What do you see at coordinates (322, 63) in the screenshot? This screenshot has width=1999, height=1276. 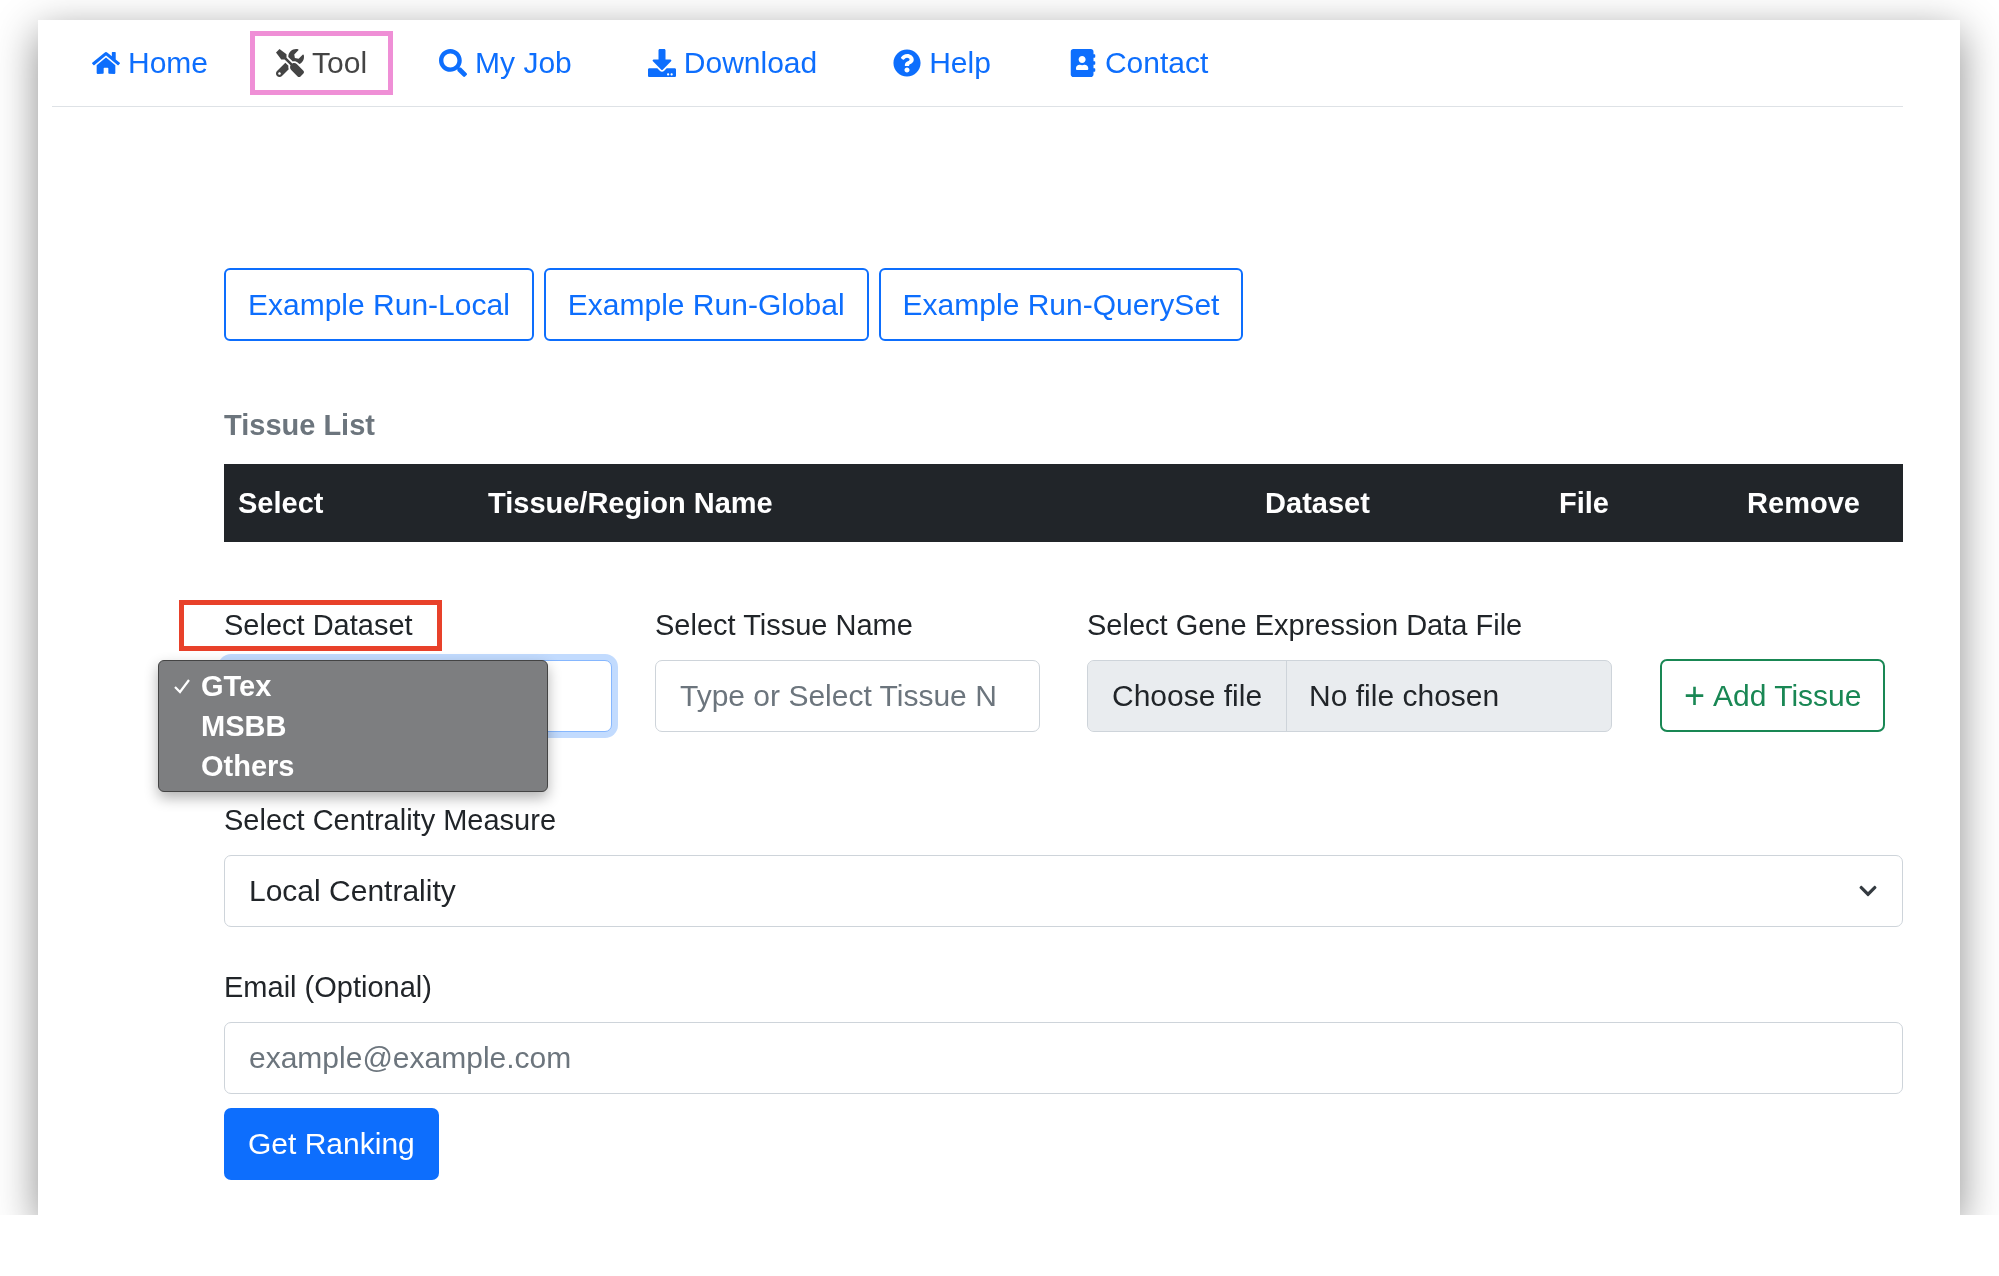 I see `nav-link: Tool` at bounding box center [322, 63].